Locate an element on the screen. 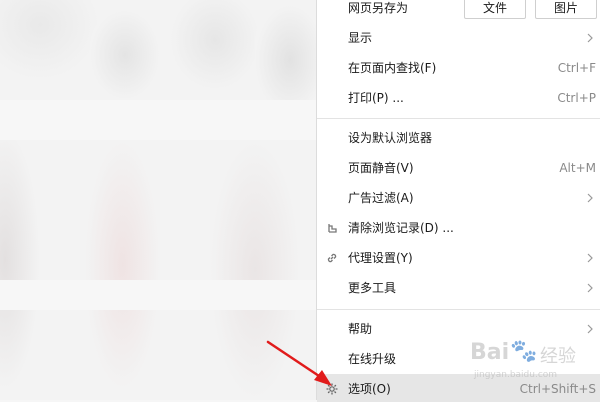  menu-item-set-default-browser: 设为默认浏览器 is located at coordinates (458, 138).